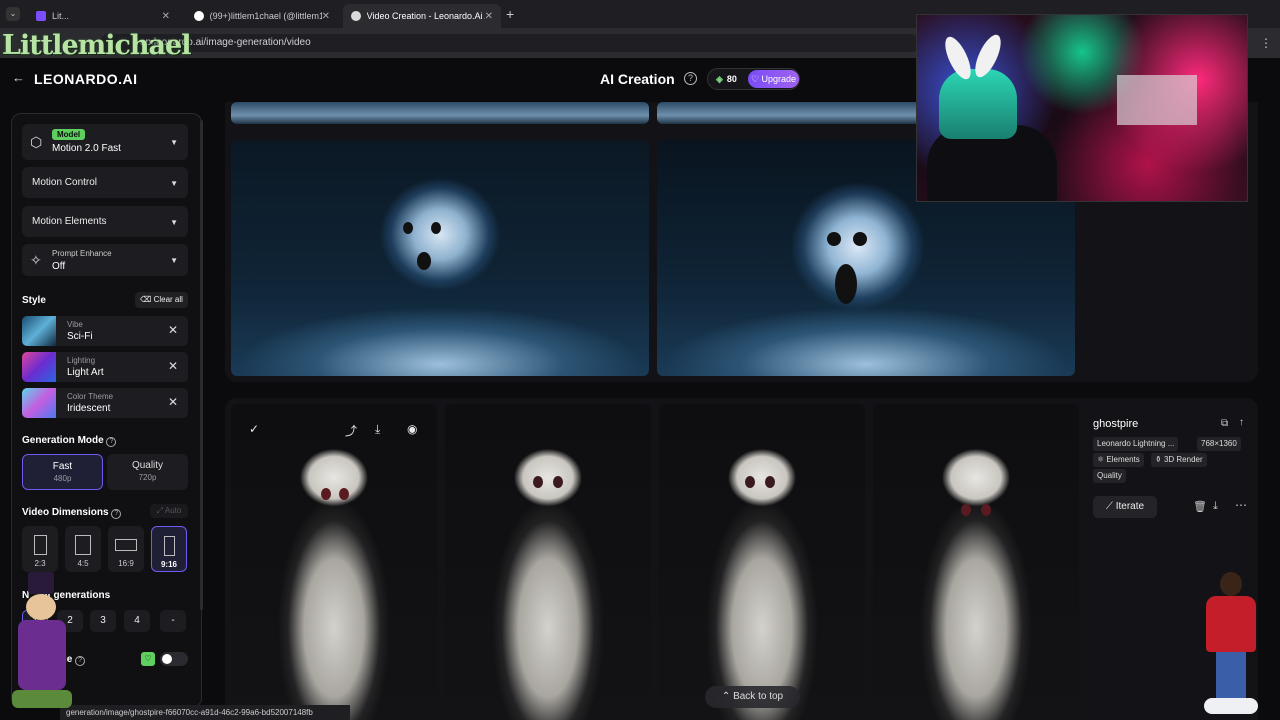 This screenshot has height=720, width=1280. Describe the element at coordinates (36, 260) in the screenshot. I see `sparkle-icon: ✧` at that location.